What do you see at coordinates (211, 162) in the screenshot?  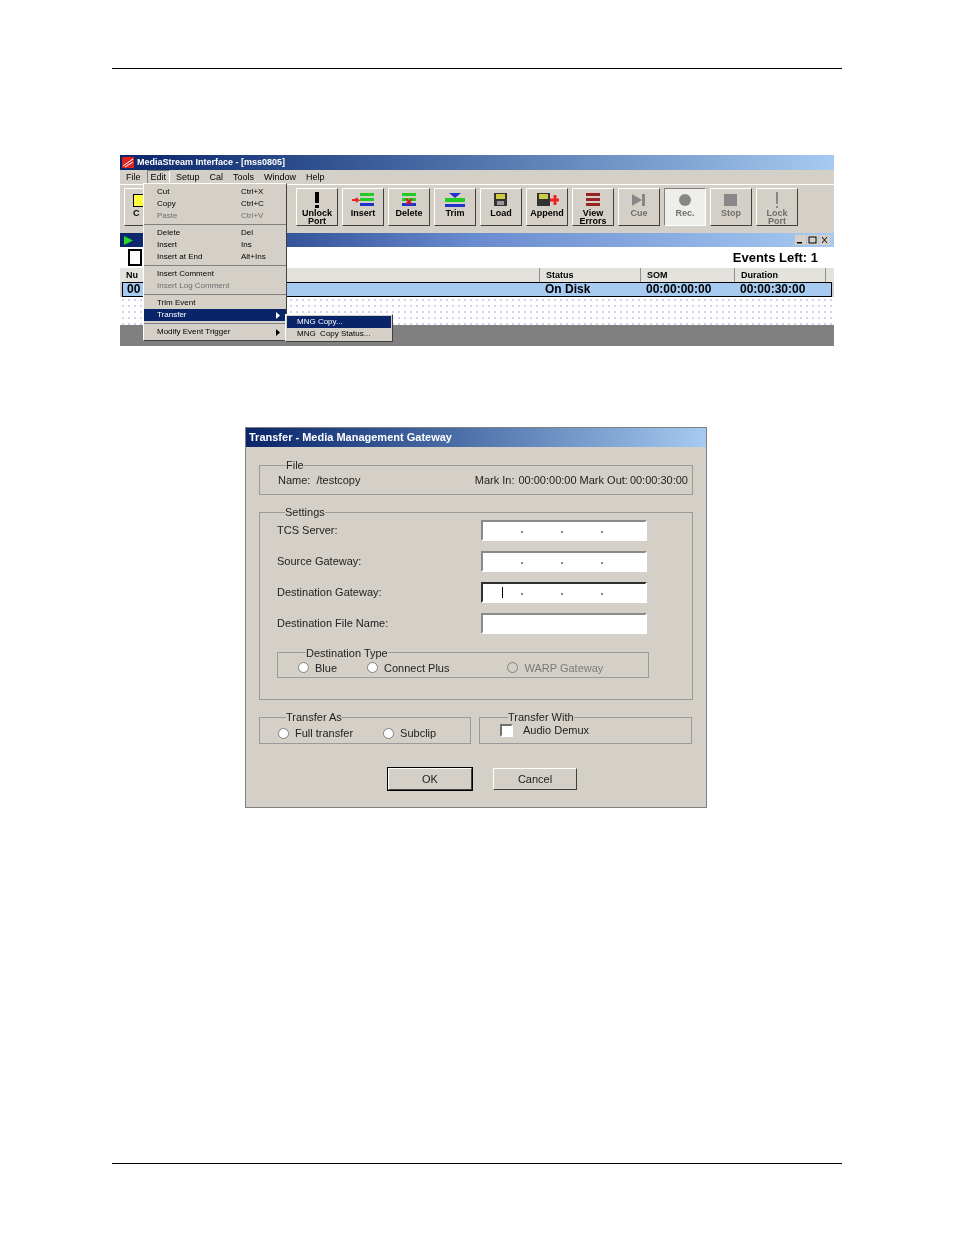 I see `window-title: MediaStream Interface - [mss0805]` at bounding box center [211, 162].